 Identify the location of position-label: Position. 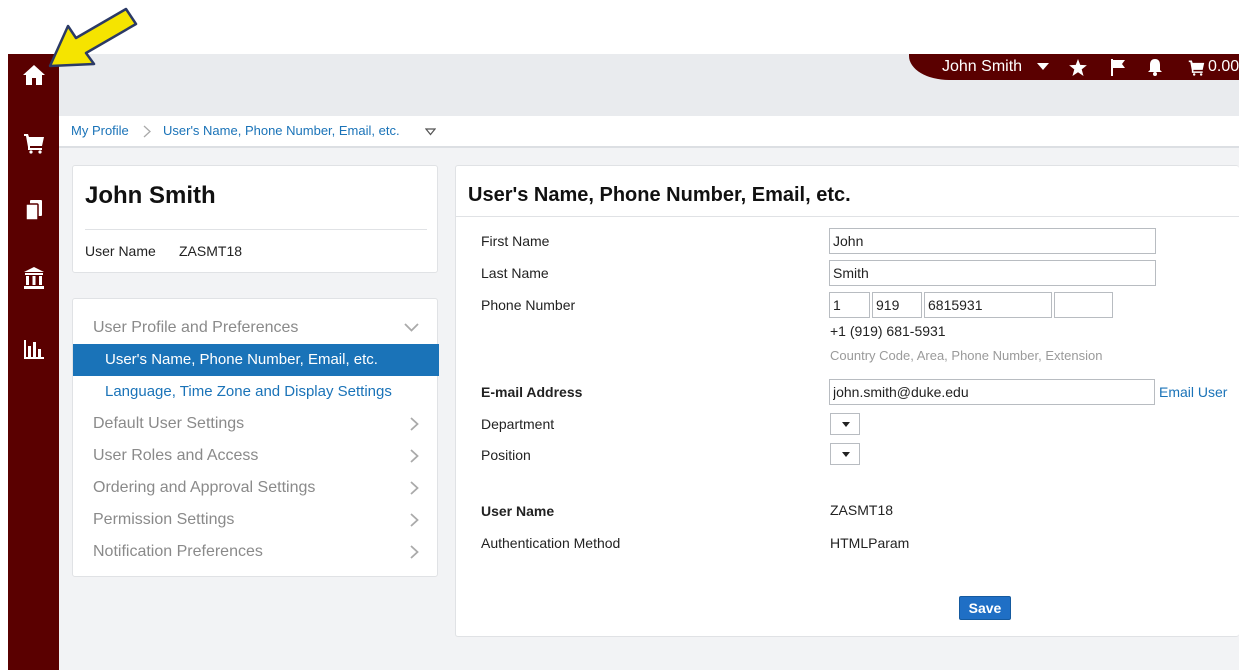
(506, 455).